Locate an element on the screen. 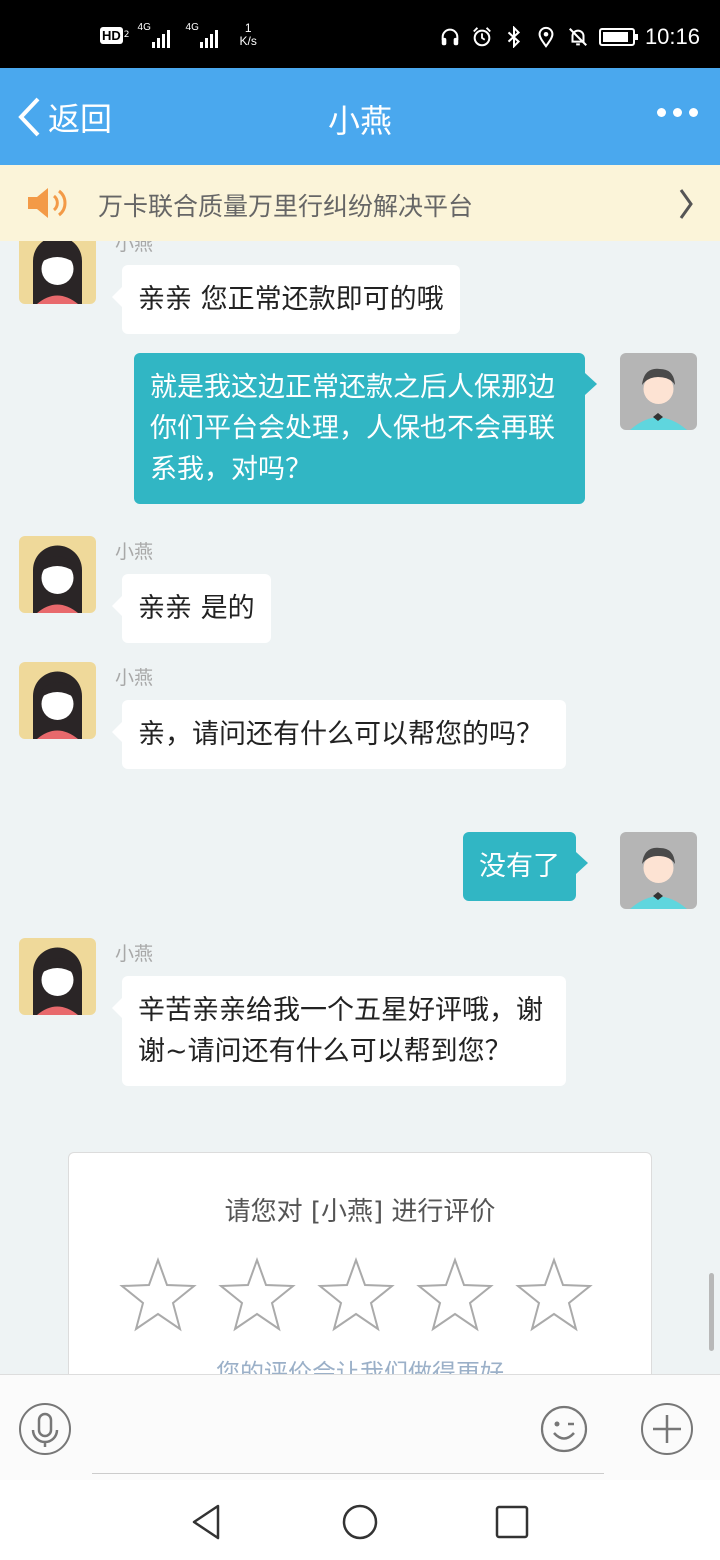  plus-icon is located at coordinates (667, 1429).